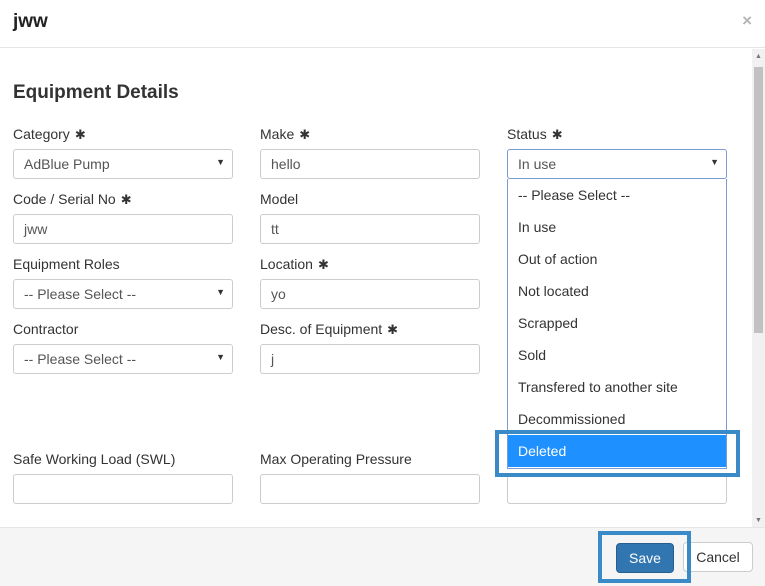 The width and height of the screenshot is (765, 586). Describe the element at coordinates (278, 294) in the screenshot. I see `location-value: yo` at that location.